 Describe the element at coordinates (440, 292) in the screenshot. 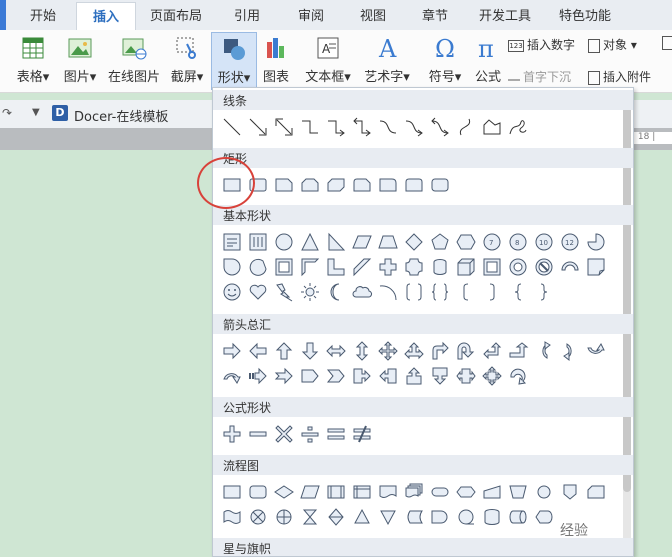

I see `double-brace-shape-icon` at that location.